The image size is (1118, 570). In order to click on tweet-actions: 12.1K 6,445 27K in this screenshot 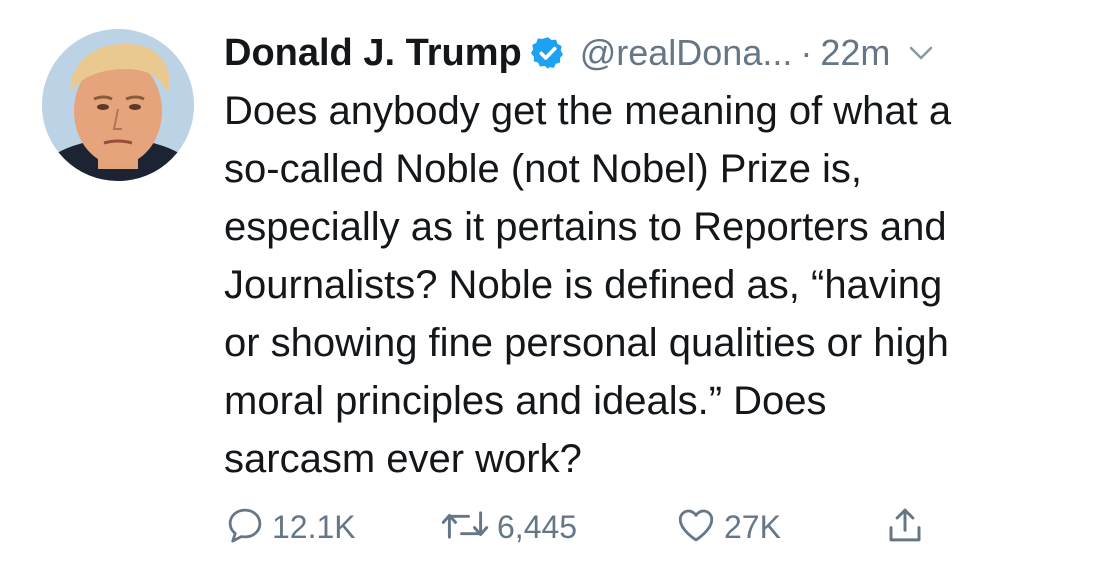, I will do `click(654, 527)`.